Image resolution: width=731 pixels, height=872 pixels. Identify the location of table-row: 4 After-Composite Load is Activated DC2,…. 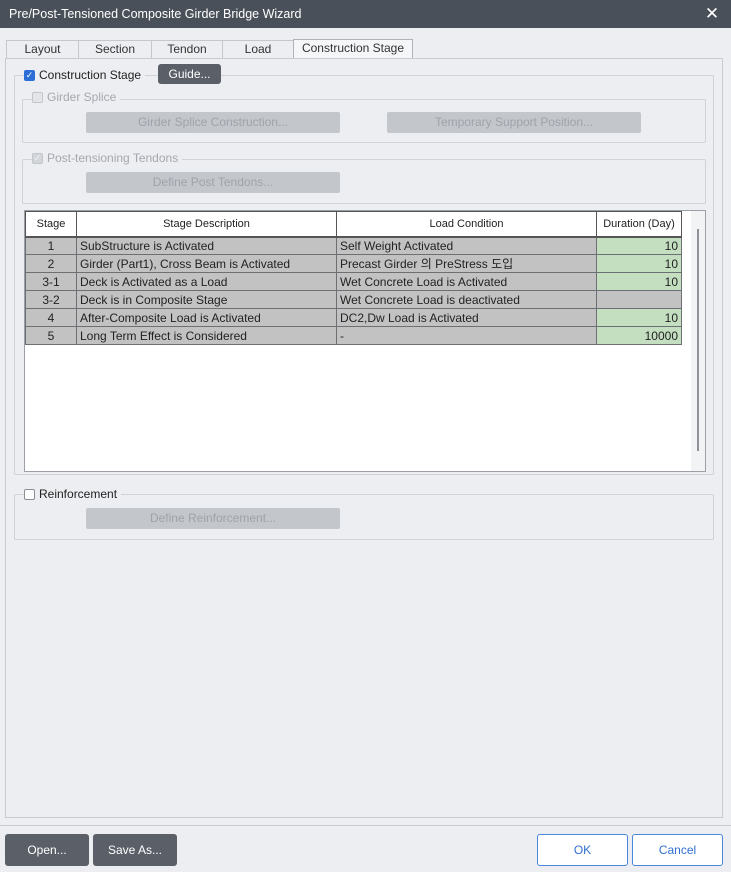
(353, 317).